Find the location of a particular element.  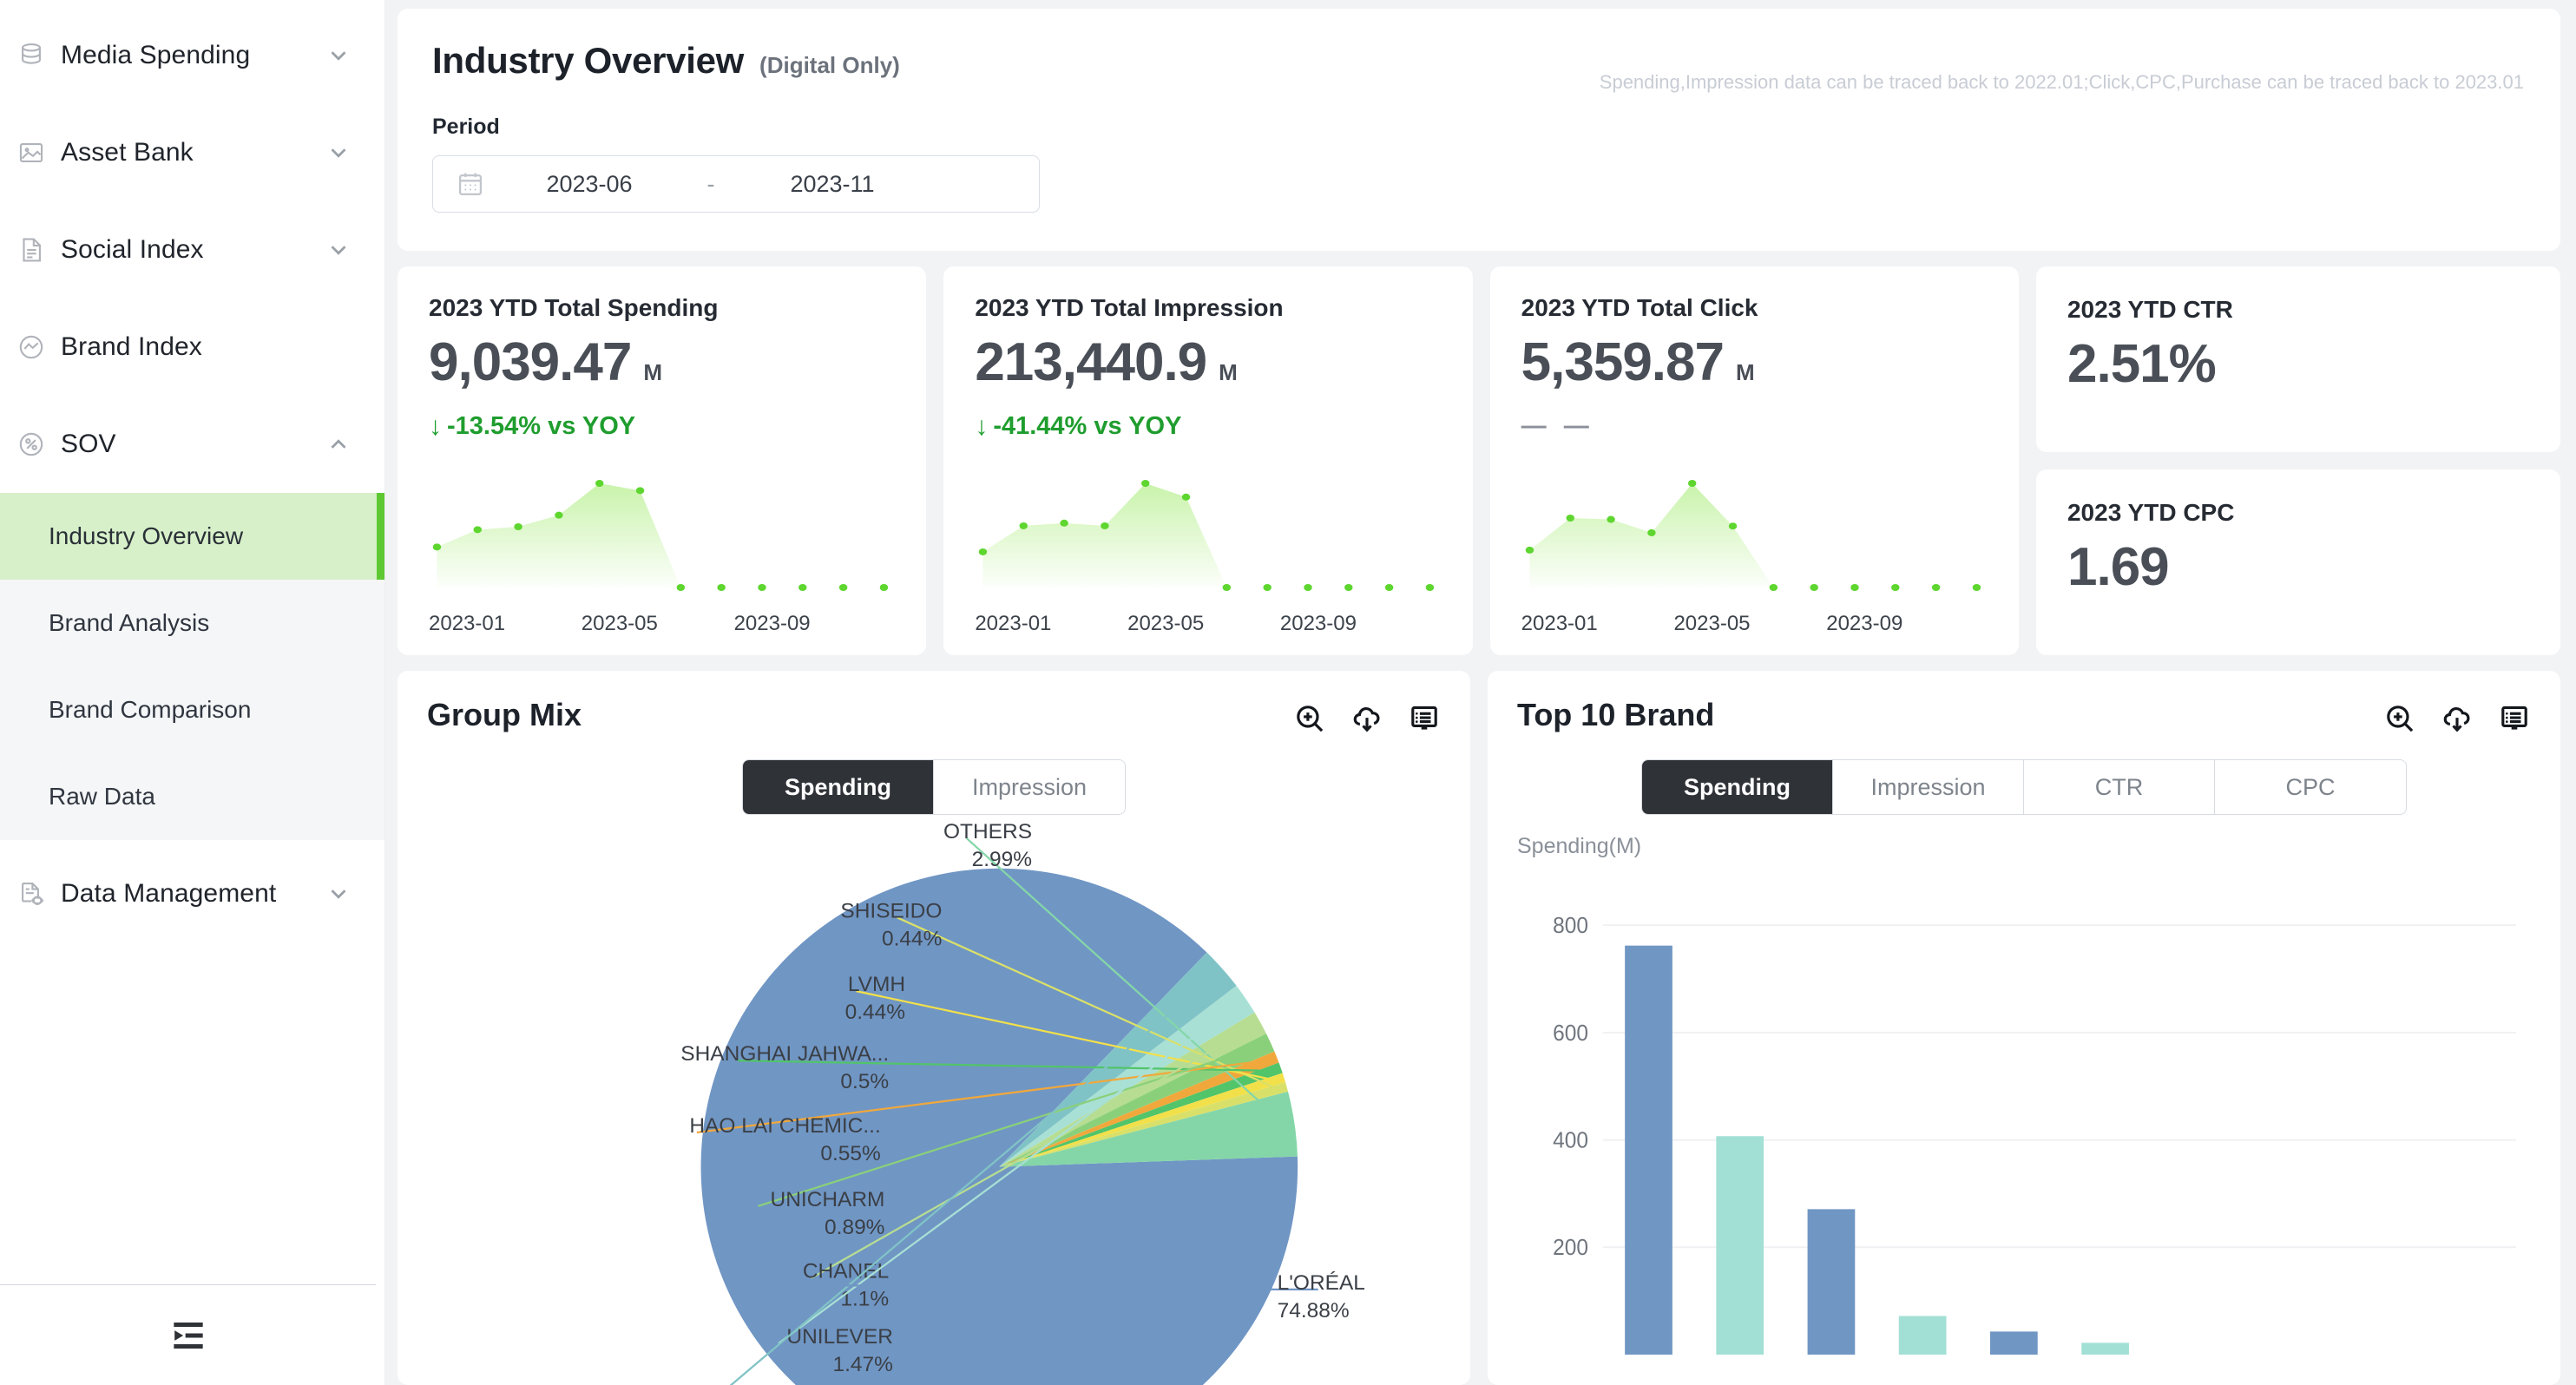

date-end-value: 2023-11 is located at coordinates (832, 184).